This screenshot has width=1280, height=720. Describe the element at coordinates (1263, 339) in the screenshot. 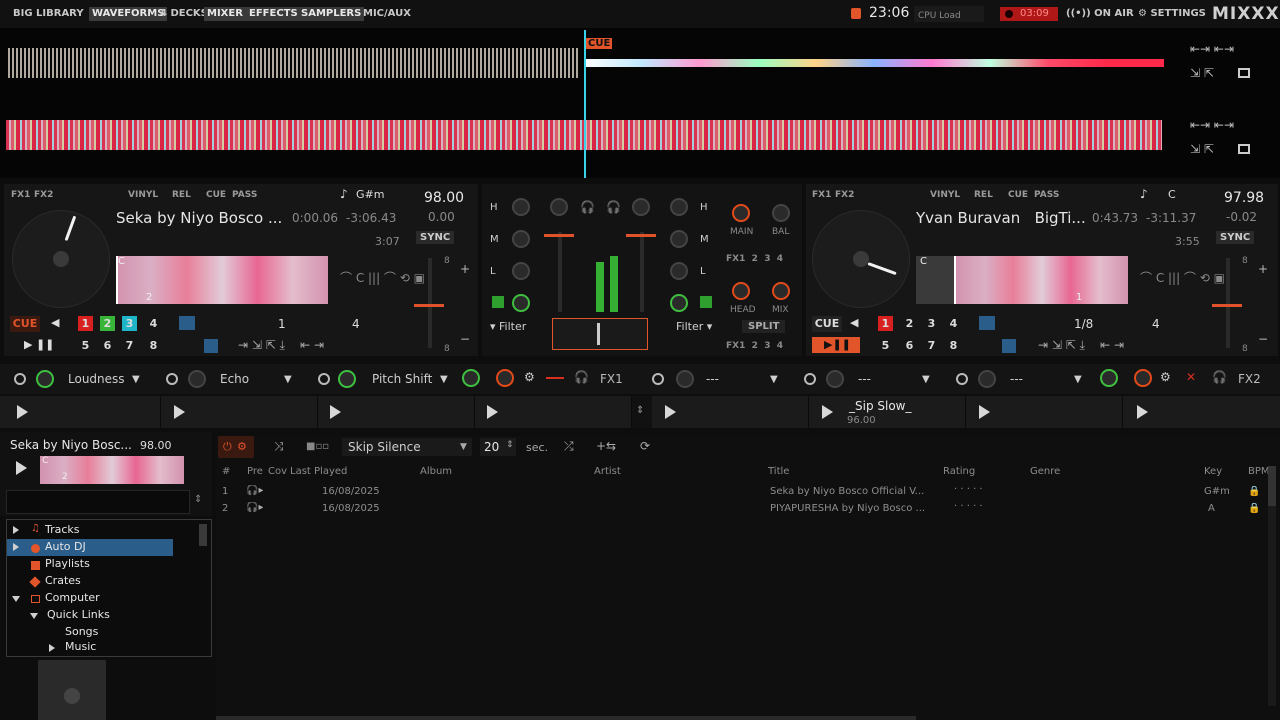

I see `deck2-rate-down-icon: −` at that location.